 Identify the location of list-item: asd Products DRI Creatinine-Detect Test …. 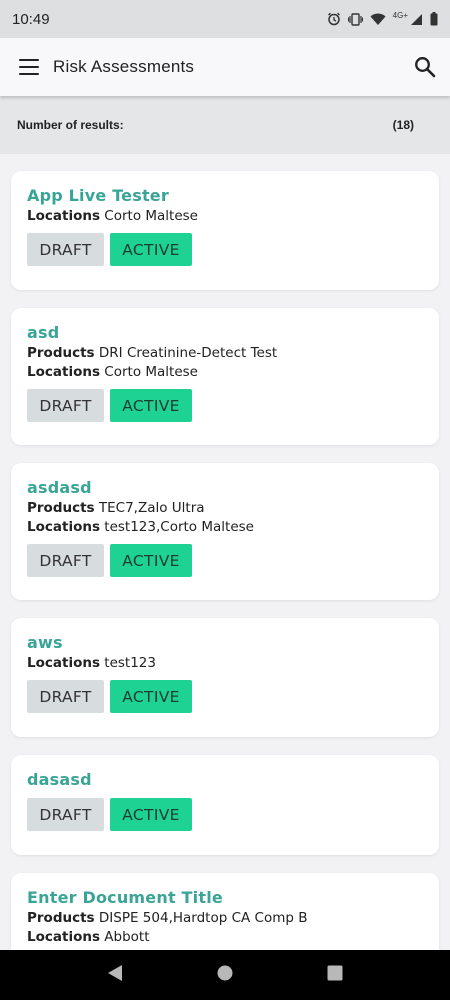
(225, 376).